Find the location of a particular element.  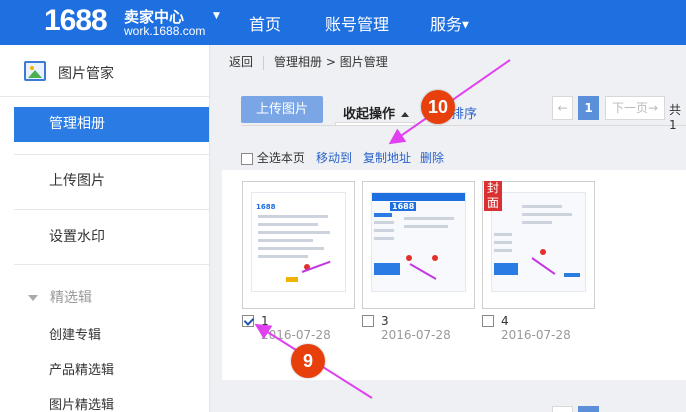

step-marker-10: 10 is located at coordinates (438, 107).